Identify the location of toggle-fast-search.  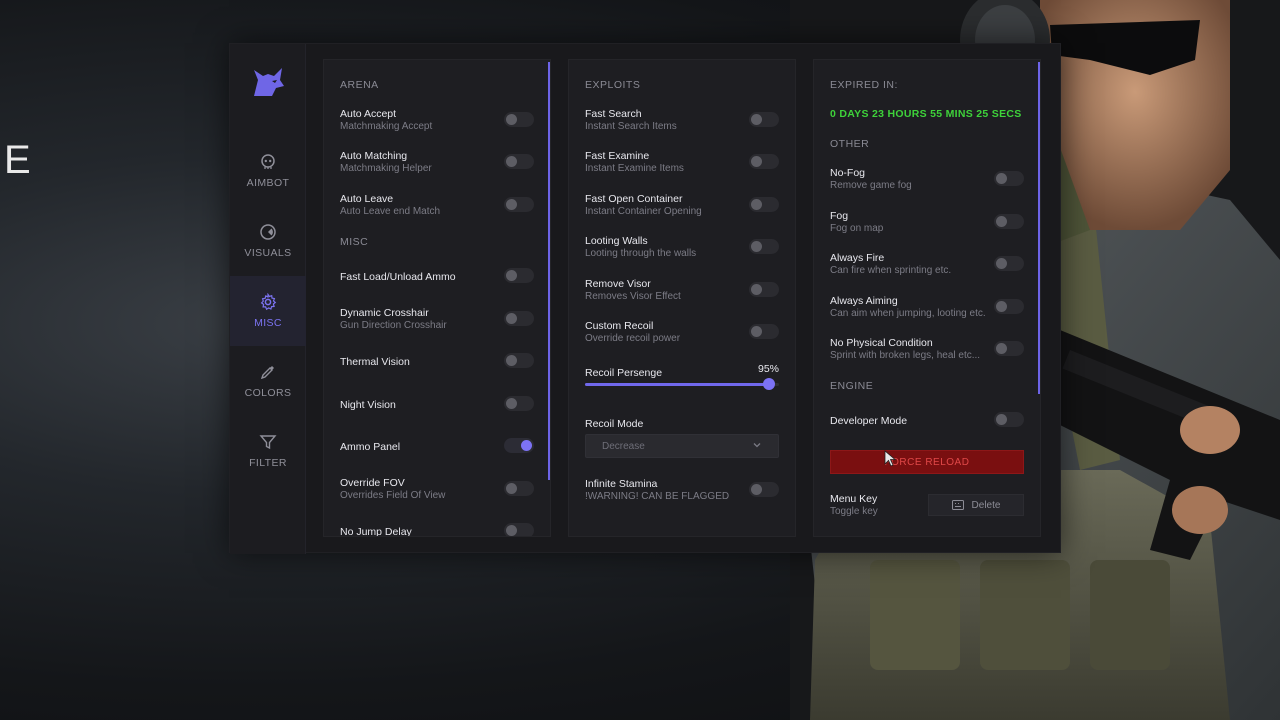
(764, 119).